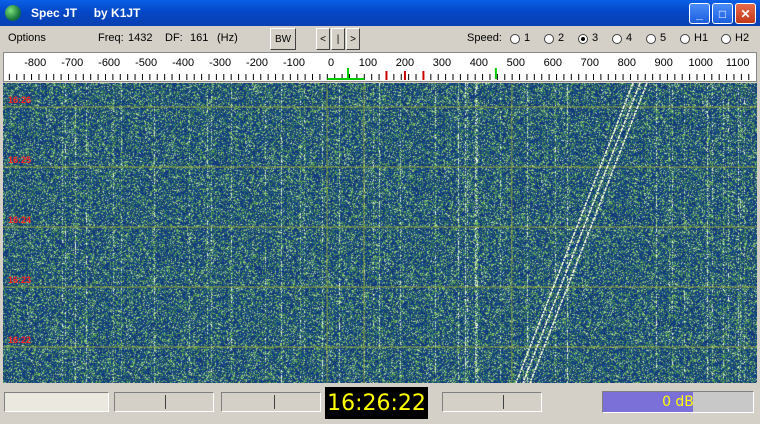 This screenshot has height=424, width=760. What do you see at coordinates (527, 38) in the screenshot?
I see `speed-option-label: 1` at bounding box center [527, 38].